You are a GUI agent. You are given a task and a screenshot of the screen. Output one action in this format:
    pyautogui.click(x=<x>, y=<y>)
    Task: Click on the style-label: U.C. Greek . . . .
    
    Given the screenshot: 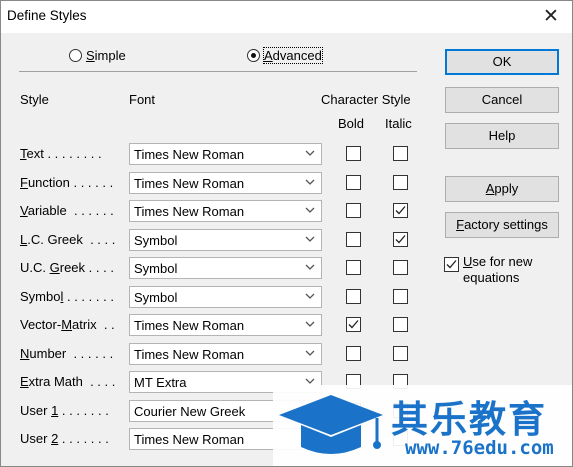 What is the action you would take?
    pyautogui.click(x=67, y=267)
    